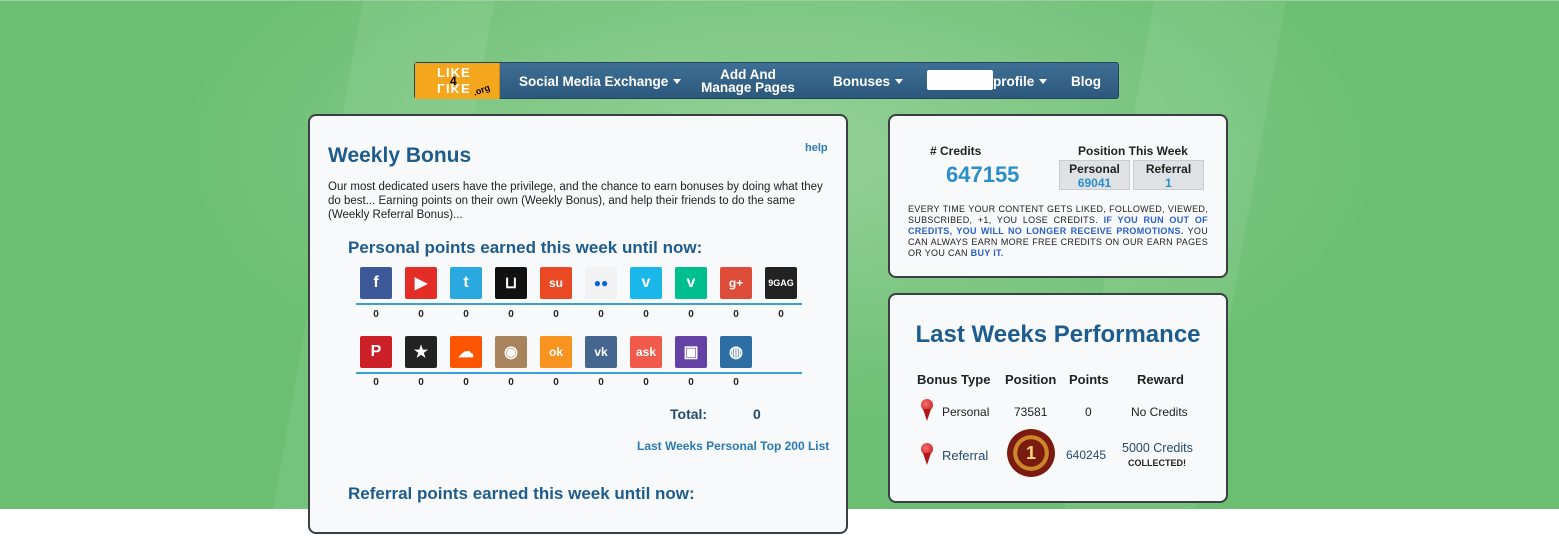  I want to click on odnoklassniki-icon: ok, so click(556, 352).